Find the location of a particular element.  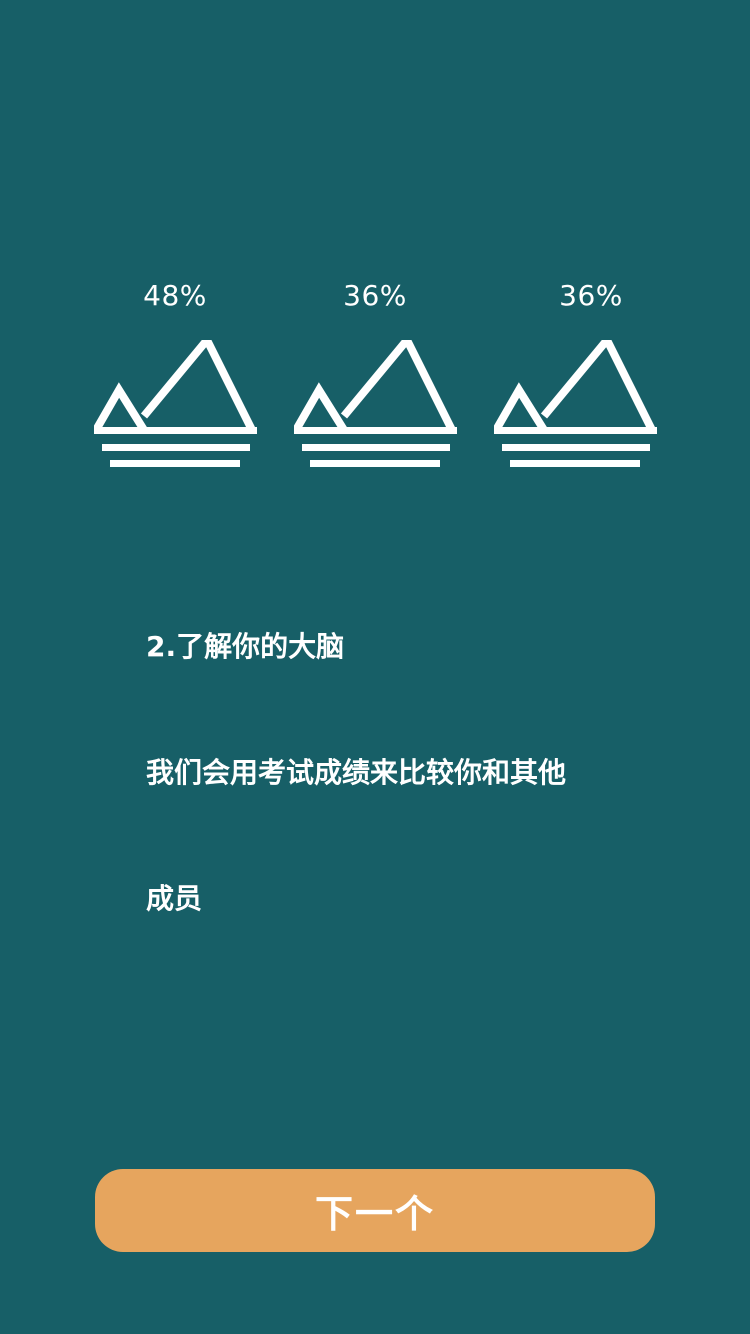

stat-card-3: 36% is located at coordinates (575, 393).